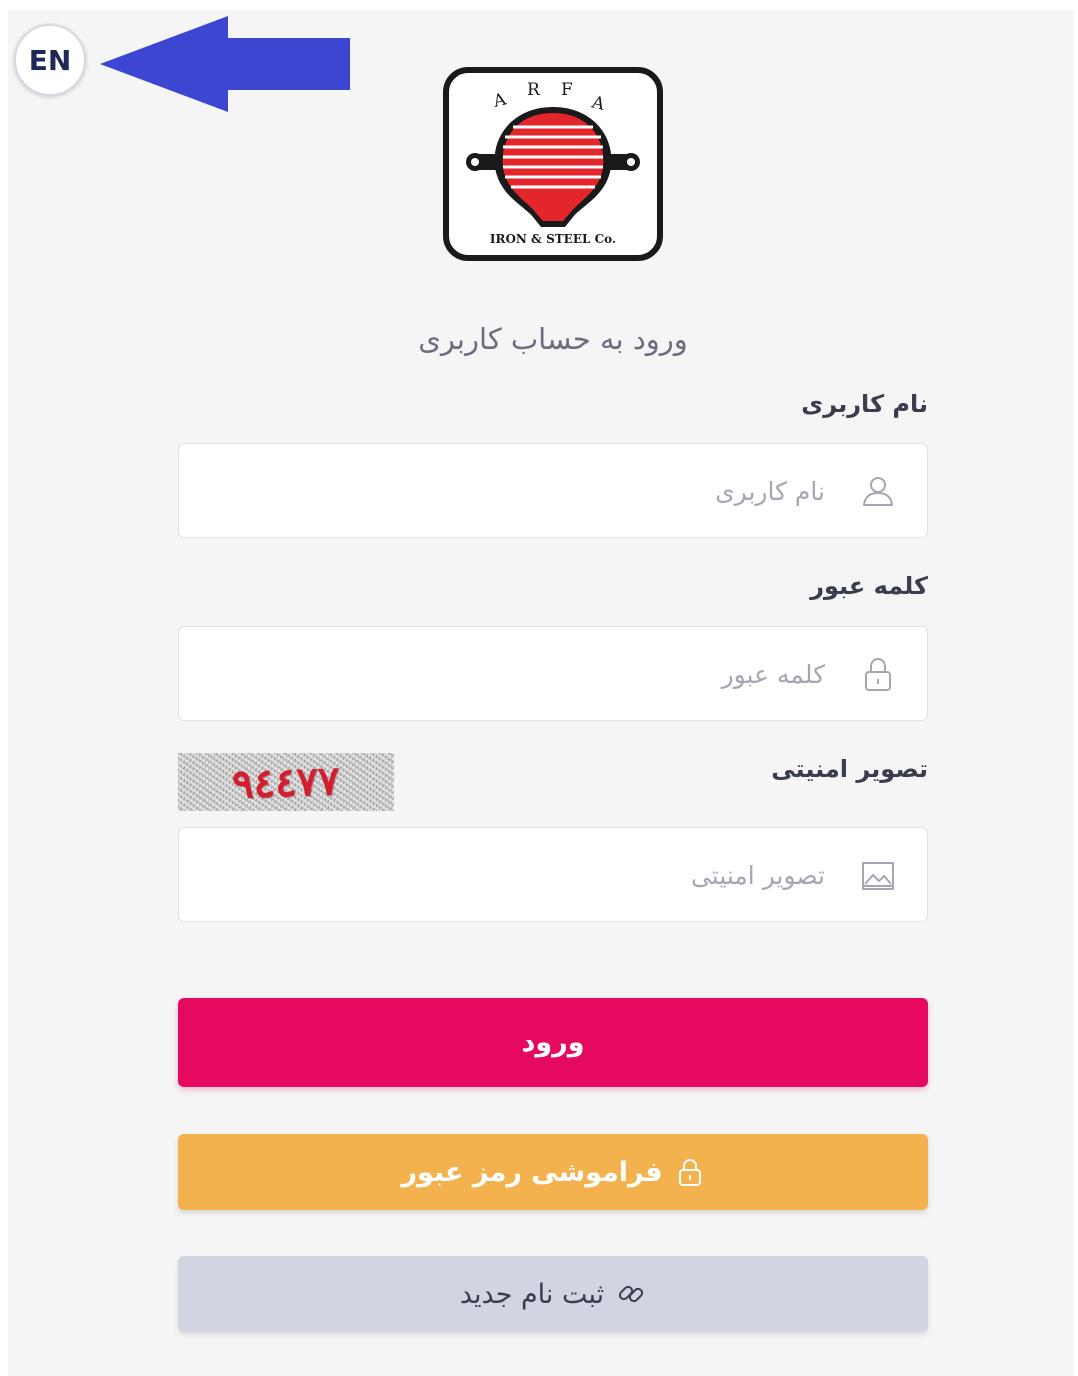  Describe the element at coordinates (511, 875) in the screenshot. I see `captcha-input` at that location.